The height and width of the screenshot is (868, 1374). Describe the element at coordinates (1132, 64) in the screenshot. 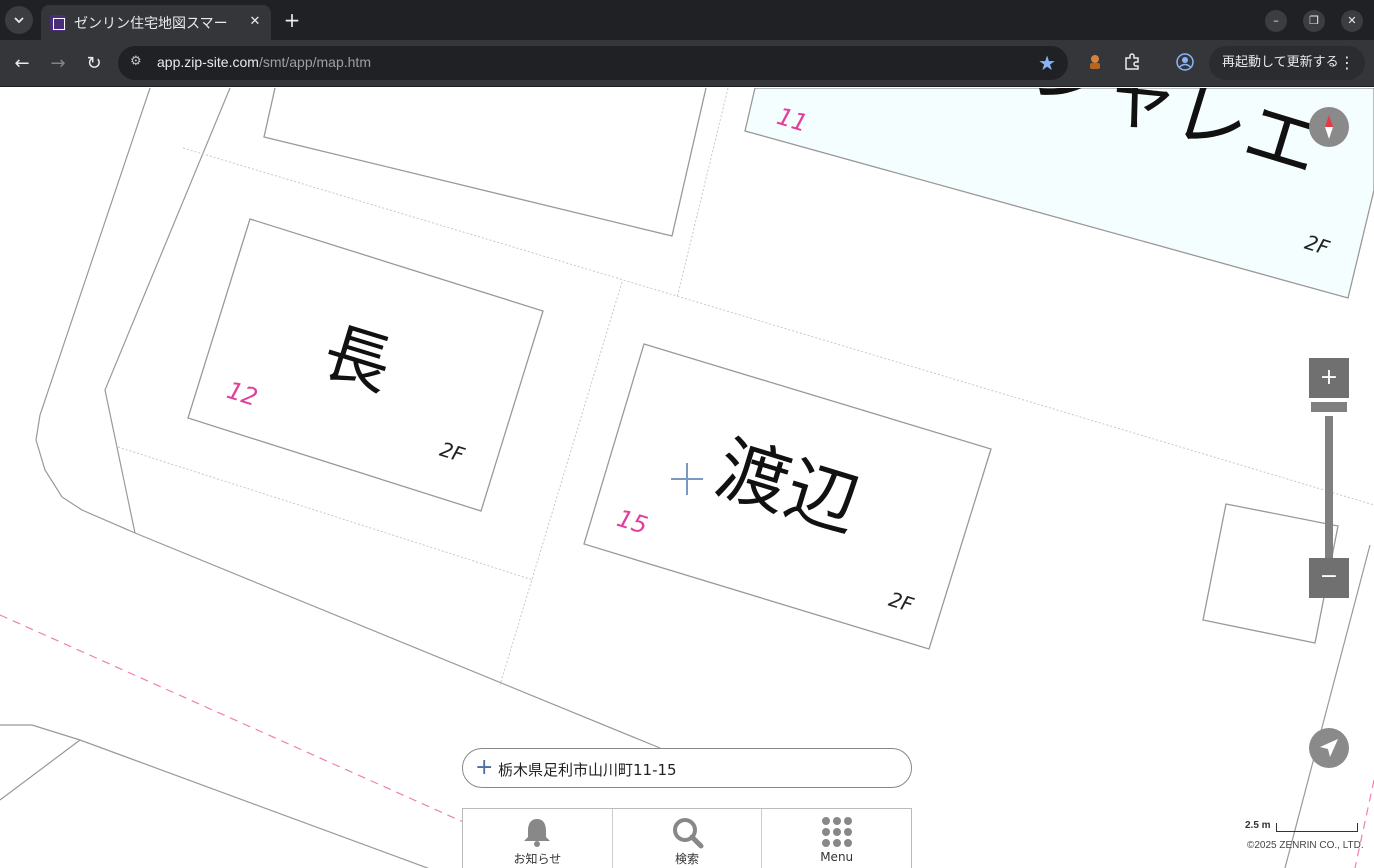

I see `extensions-puzzle-icon` at that location.